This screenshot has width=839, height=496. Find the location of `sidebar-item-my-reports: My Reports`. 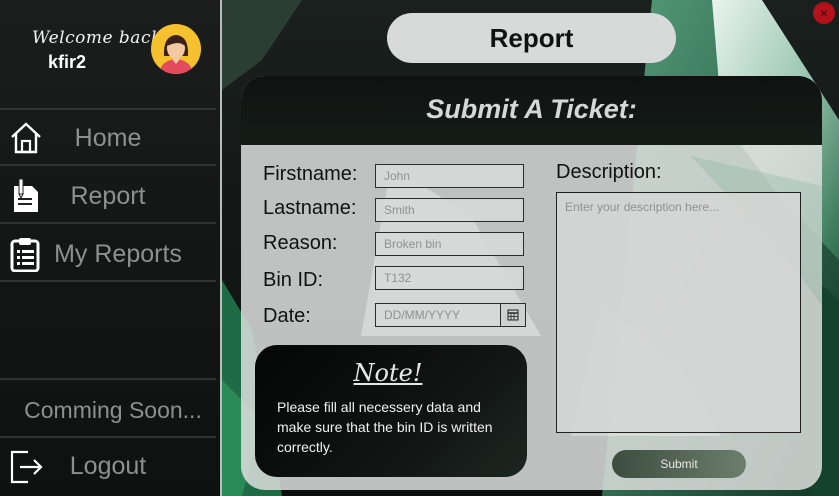

sidebar-item-my-reports: My Reports is located at coordinates (108, 254).